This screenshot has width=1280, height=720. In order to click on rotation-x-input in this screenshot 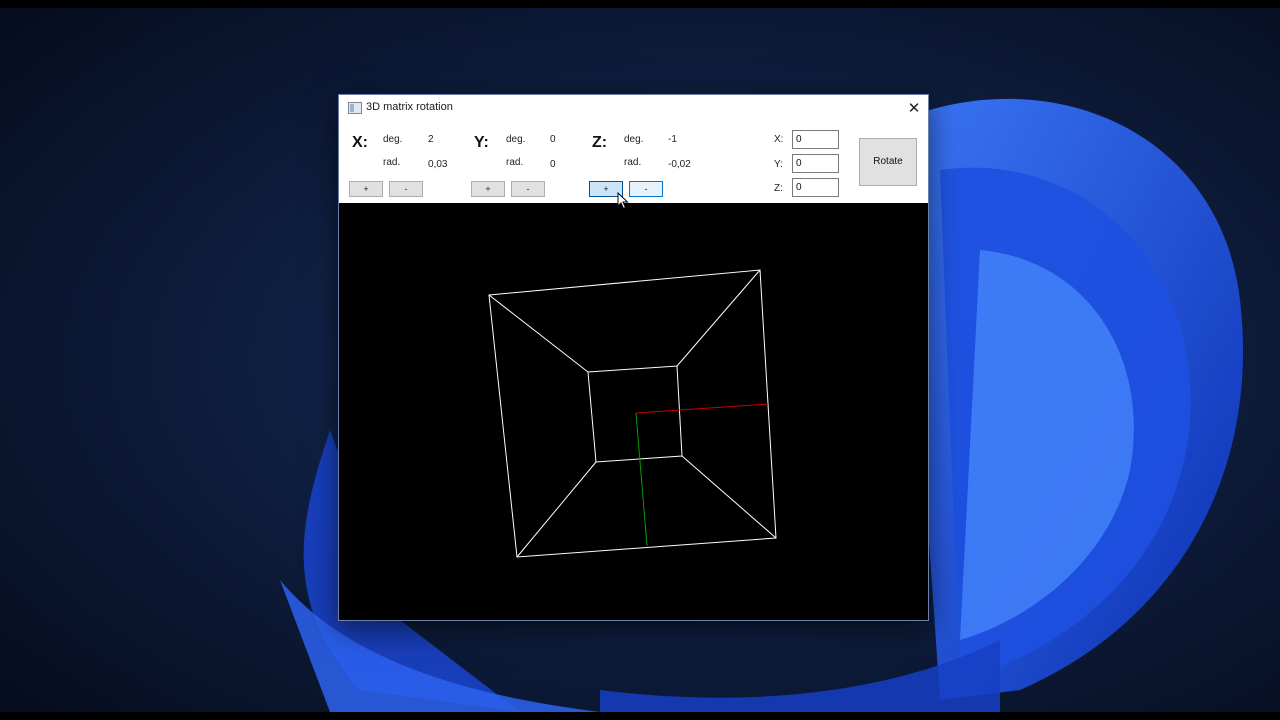, I will do `click(815, 139)`.